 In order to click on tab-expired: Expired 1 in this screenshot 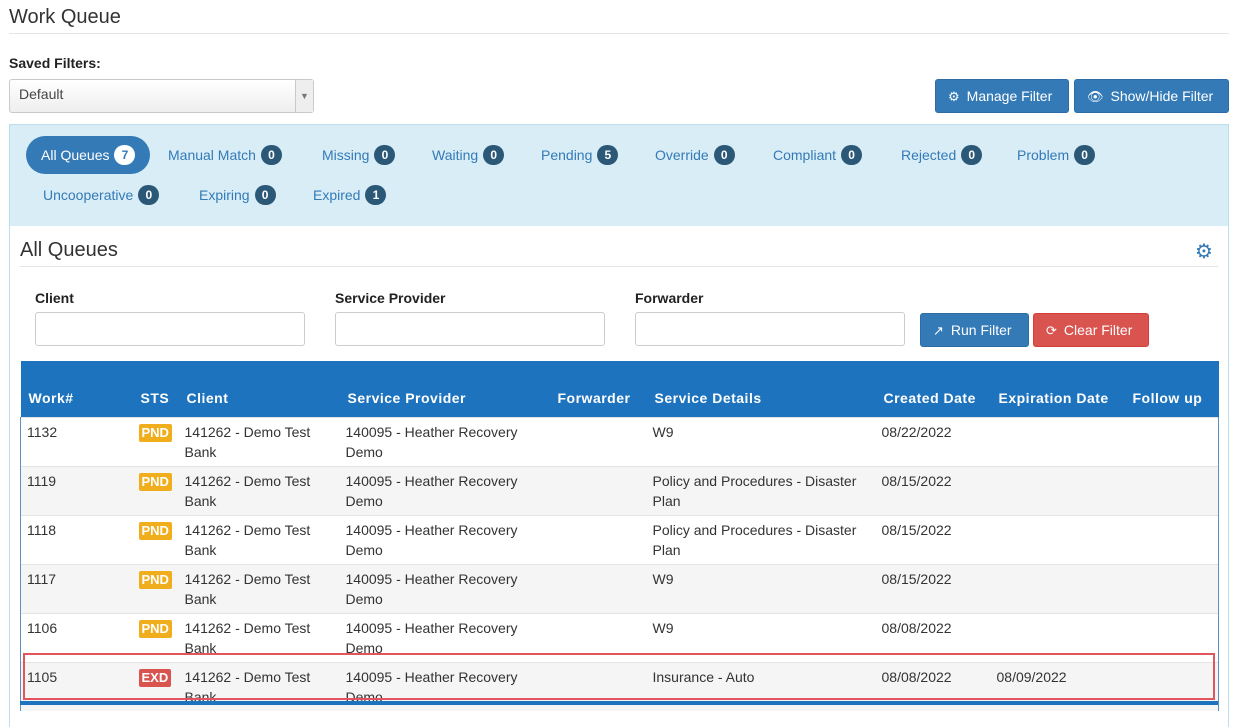, I will do `click(350, 195)`.